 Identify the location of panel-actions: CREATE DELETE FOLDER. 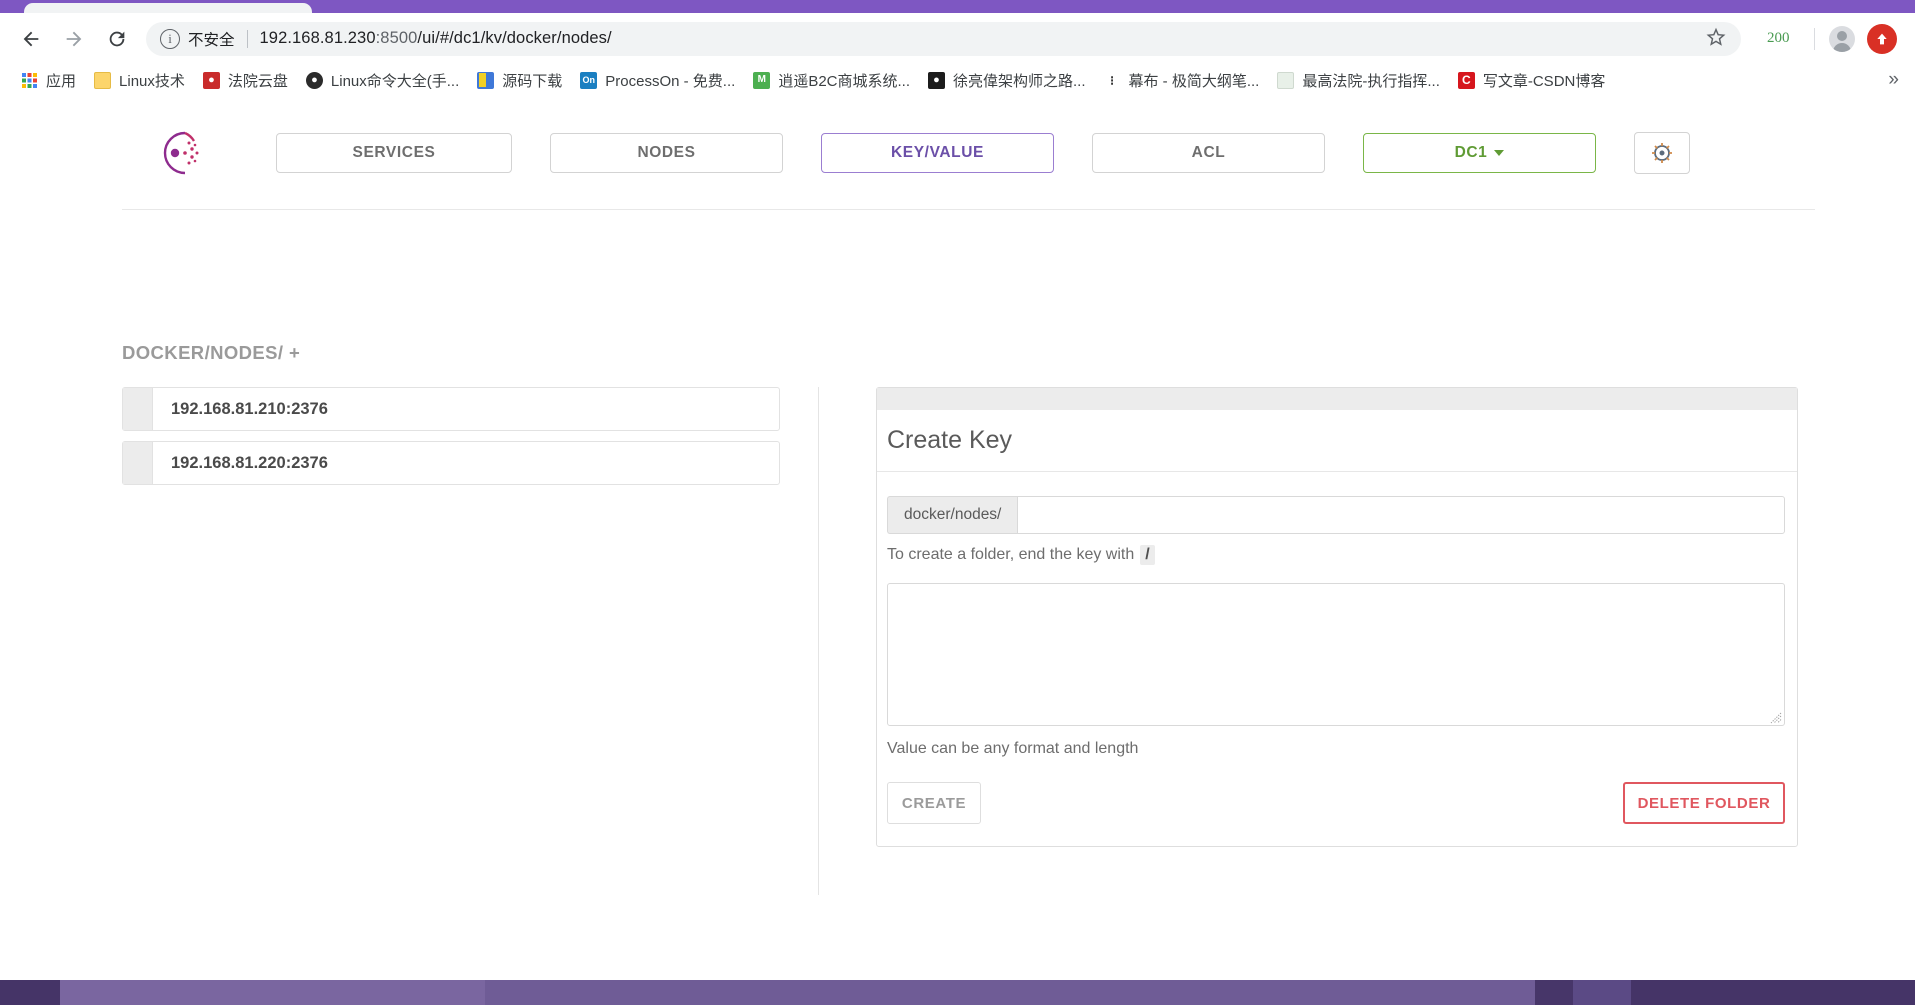
(1336, 803).